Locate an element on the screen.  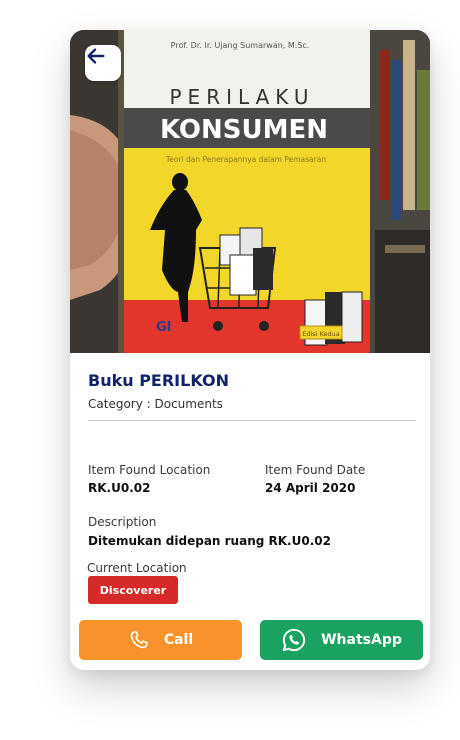
description-value: Ditemukan didepan ruang RK.U0.02 is located at coordinates (209, 541).